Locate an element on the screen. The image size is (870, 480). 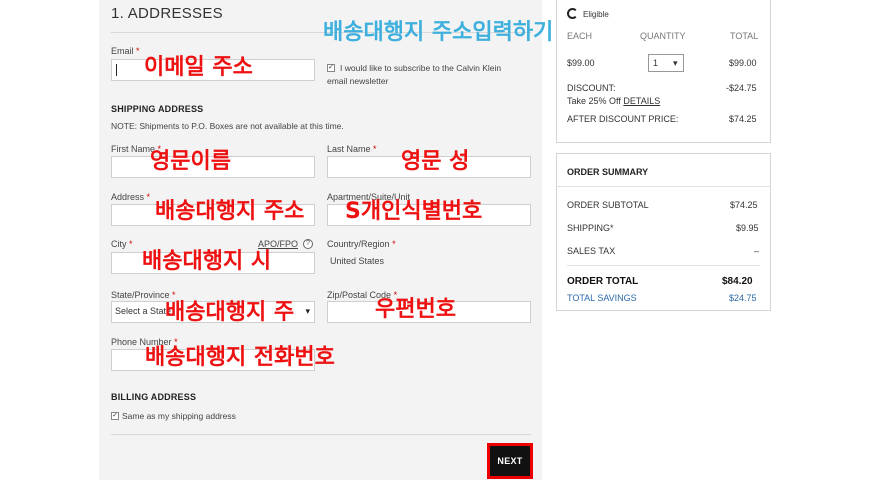
discount-value: -$24.75 is located at coordinates (741, 88).